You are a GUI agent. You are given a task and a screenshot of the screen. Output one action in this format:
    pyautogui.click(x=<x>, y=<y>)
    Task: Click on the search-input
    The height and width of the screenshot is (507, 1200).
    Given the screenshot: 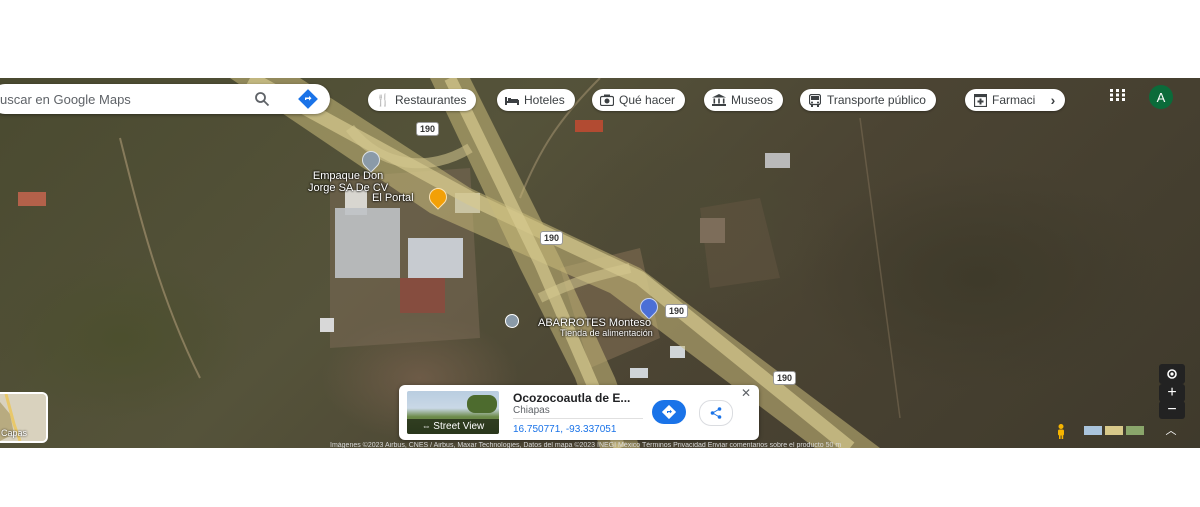 What is the action you would take?
    pyautogui.click(x=121, y=99)
    